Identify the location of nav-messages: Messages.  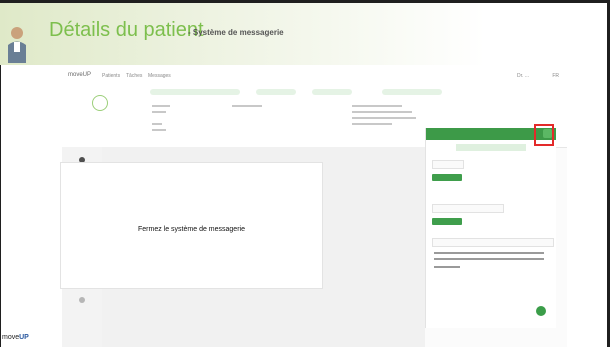
(159, 76).